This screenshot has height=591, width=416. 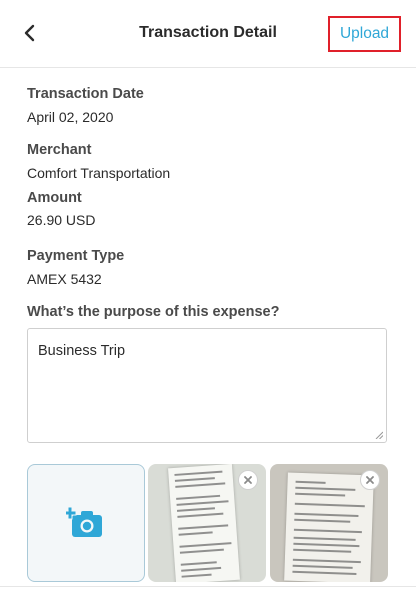 I want to click on add-photo-button, so click(x=86, y=523).